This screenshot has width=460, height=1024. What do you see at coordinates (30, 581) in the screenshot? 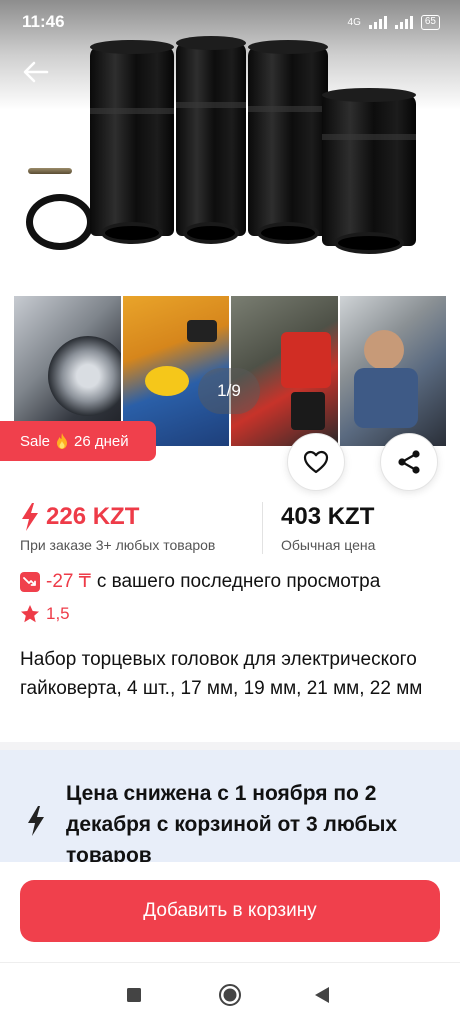
I see `trend-down-icon` at bounding box center [30, 581].